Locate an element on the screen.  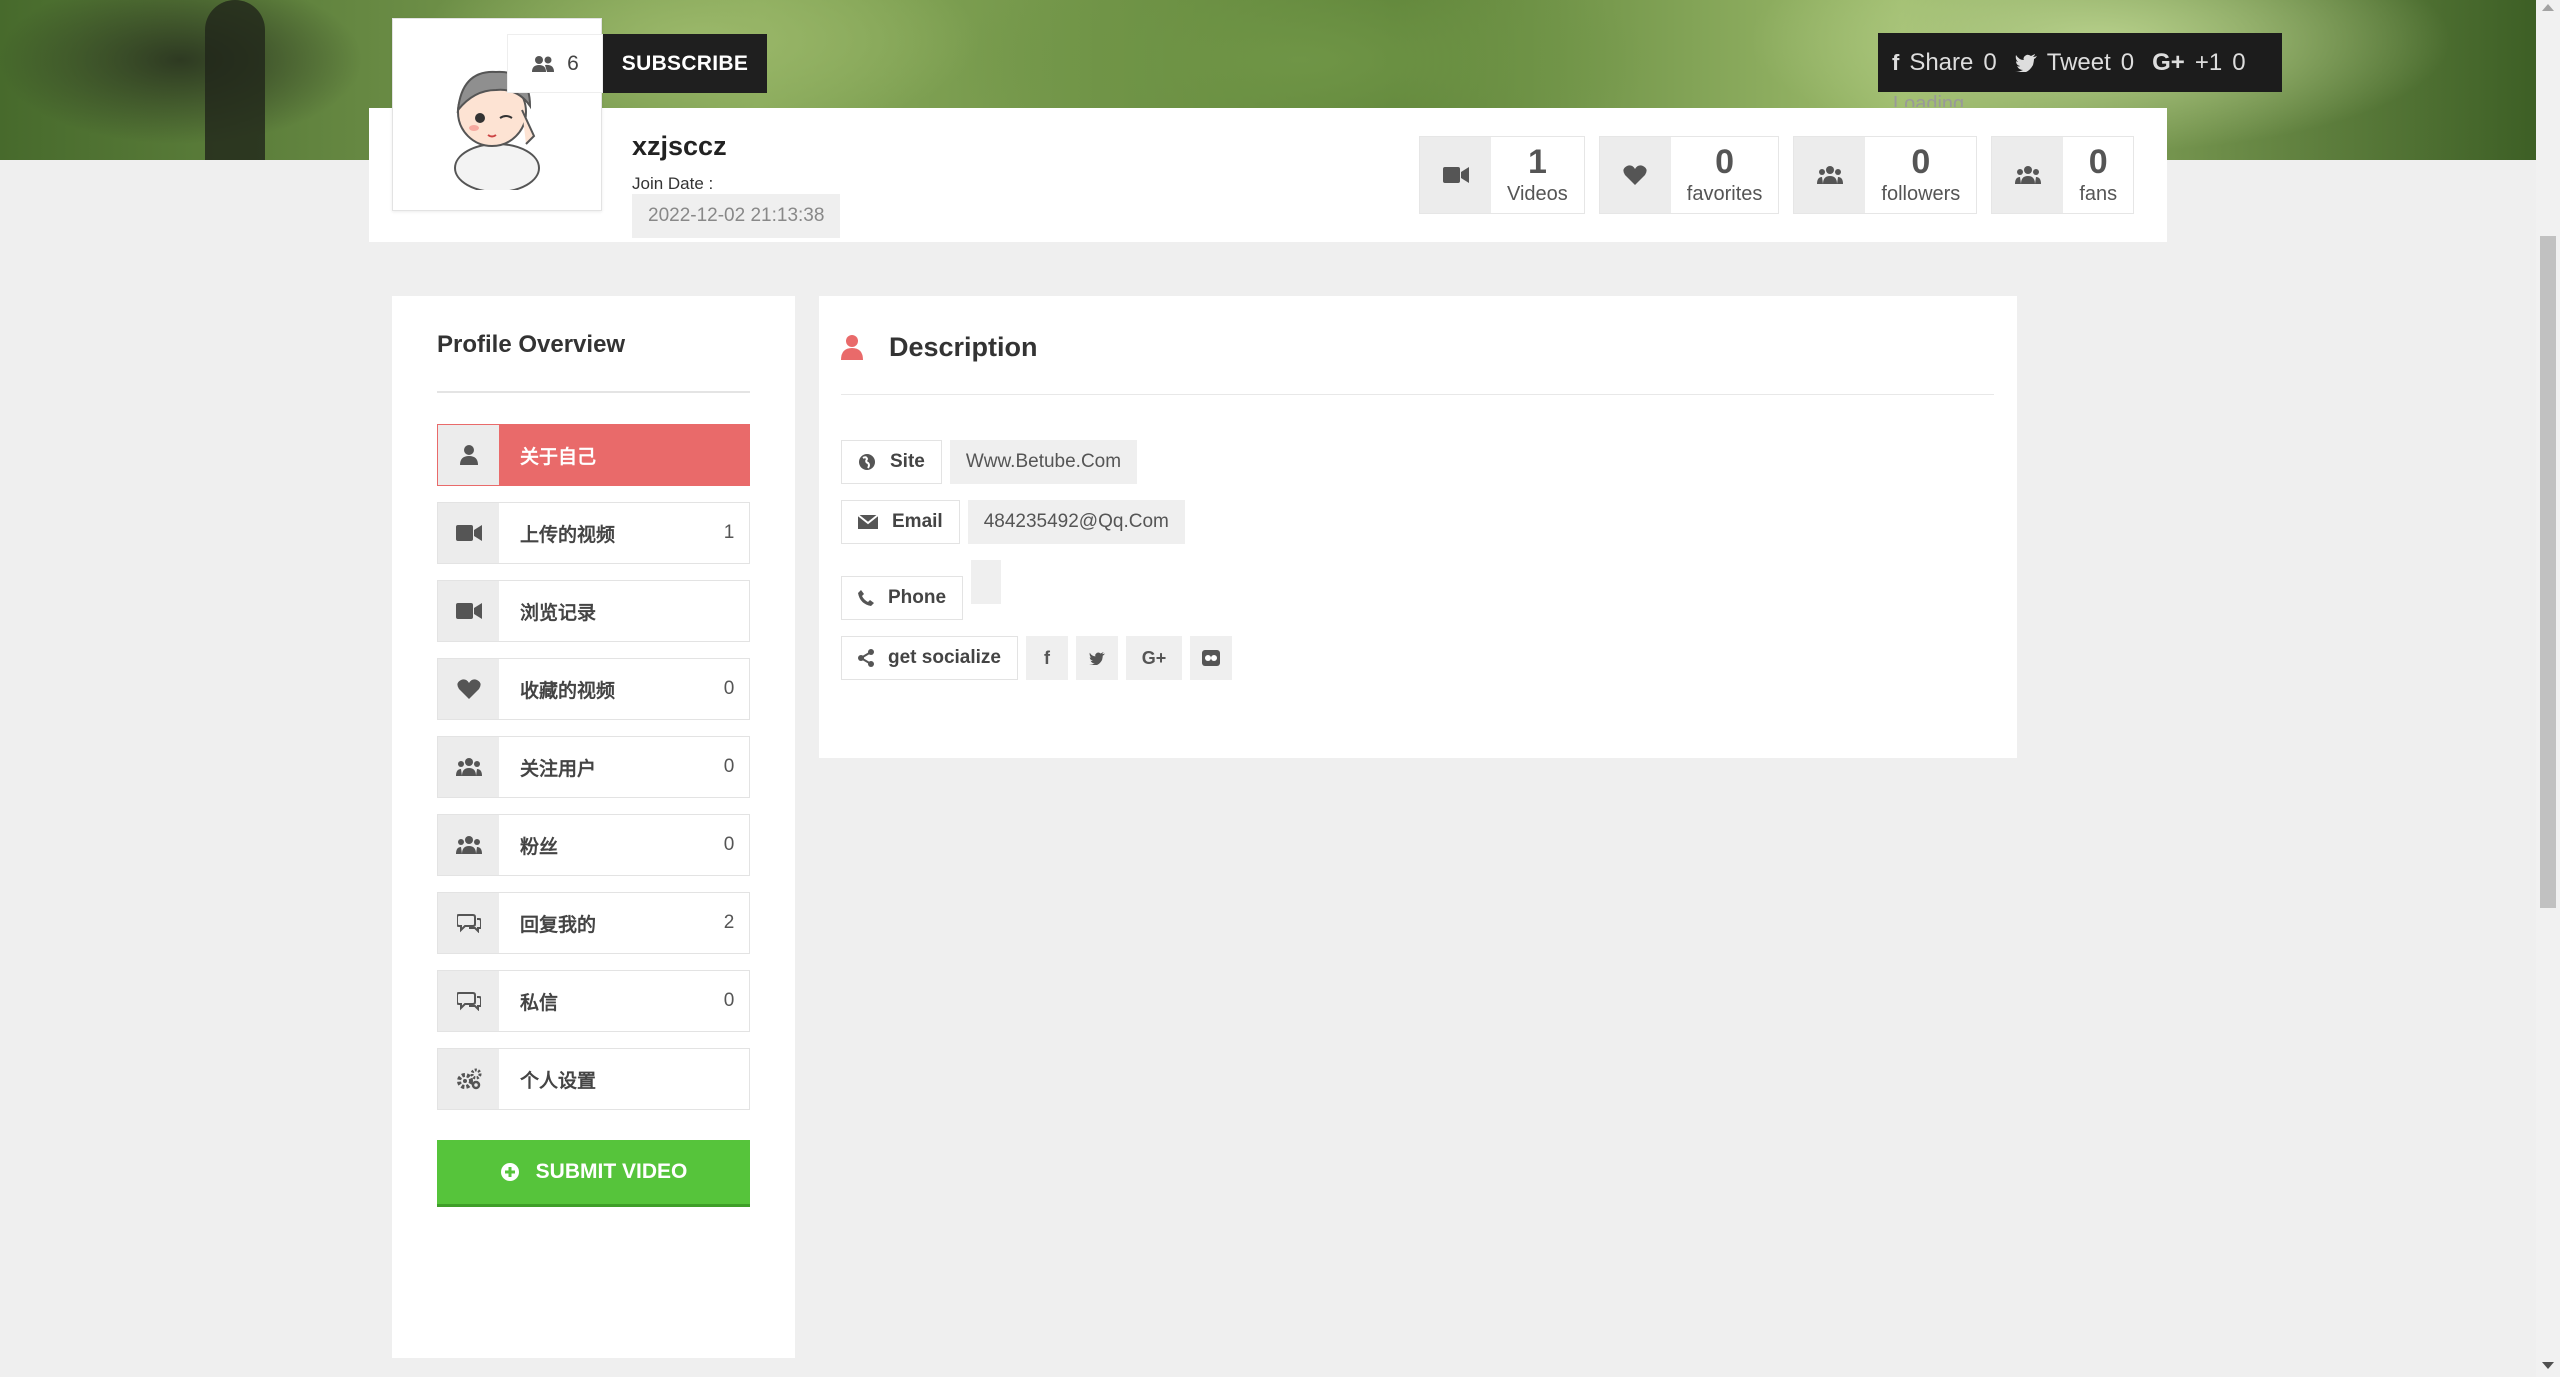
sidebar-item-label: 上传的视频 is located at coordinates (568, 535).